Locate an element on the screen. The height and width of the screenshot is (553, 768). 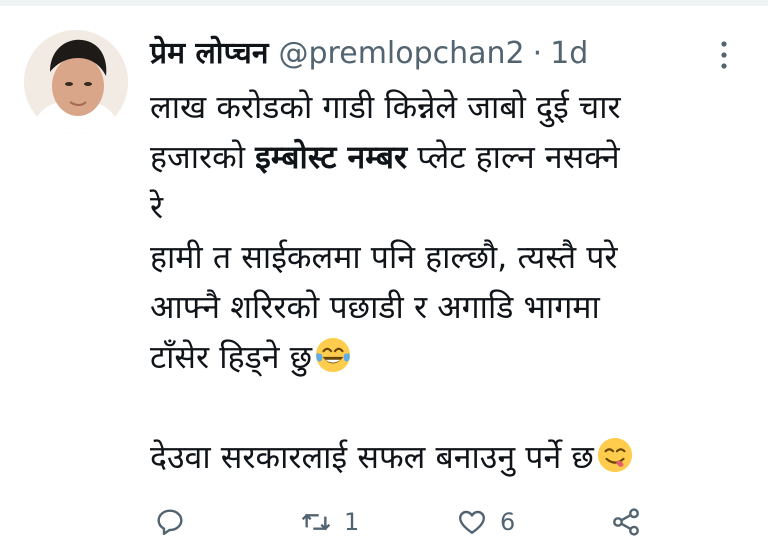
timestamp: 1d is located at coordinates (569, 54).